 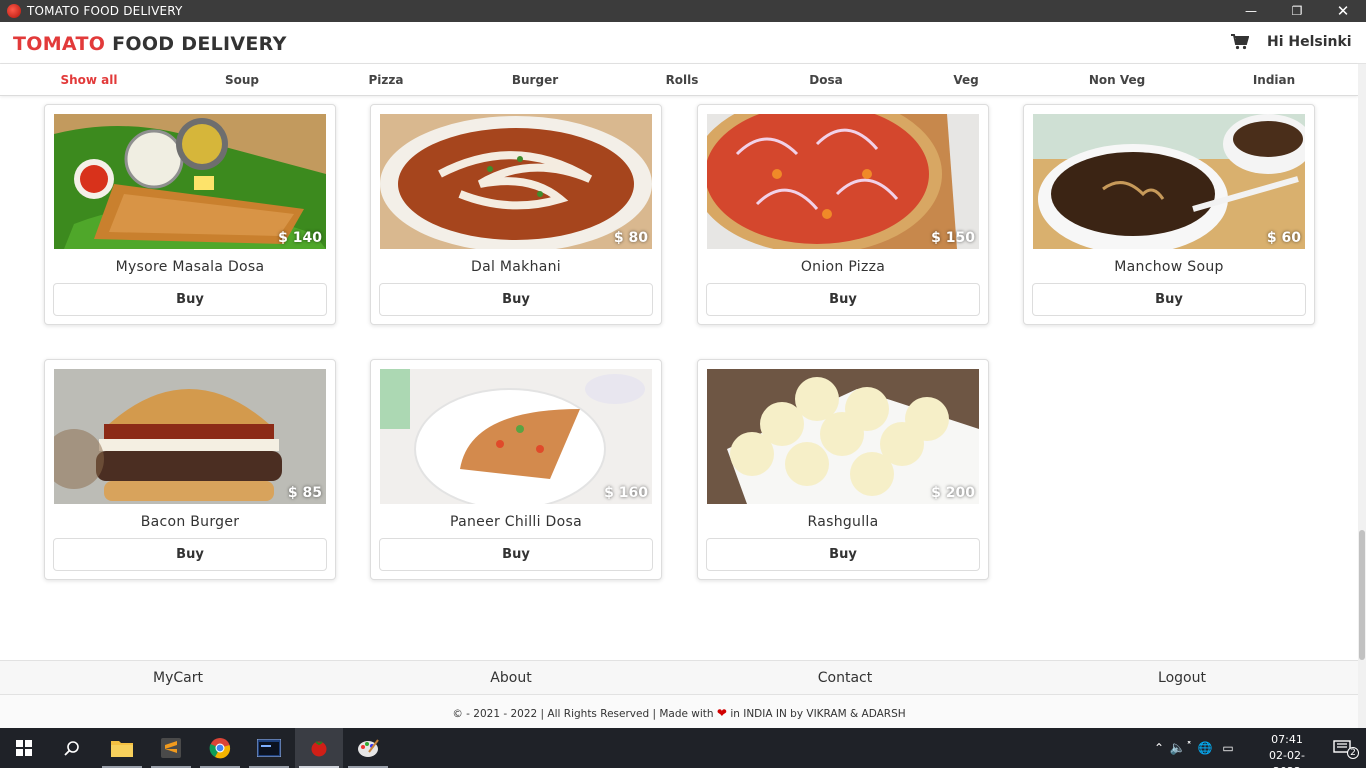 I want to click on taskbar-terminal-app, so click(x=269, y=748).